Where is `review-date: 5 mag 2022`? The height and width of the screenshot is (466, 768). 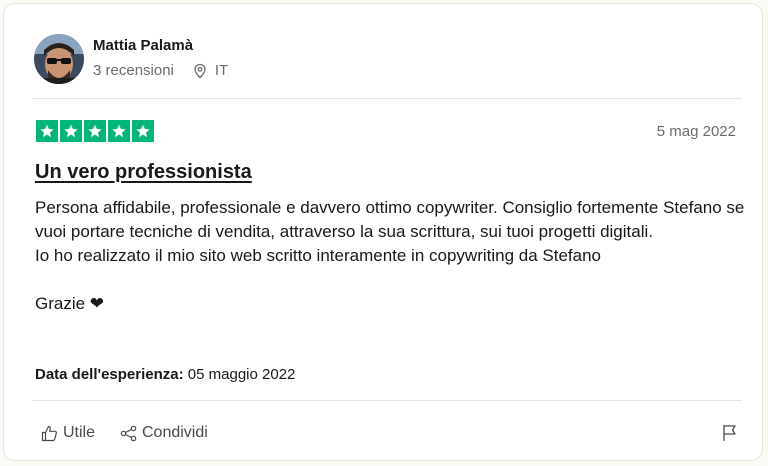
review-date: 5 mag 2022 is located at coordinates (696, 131).